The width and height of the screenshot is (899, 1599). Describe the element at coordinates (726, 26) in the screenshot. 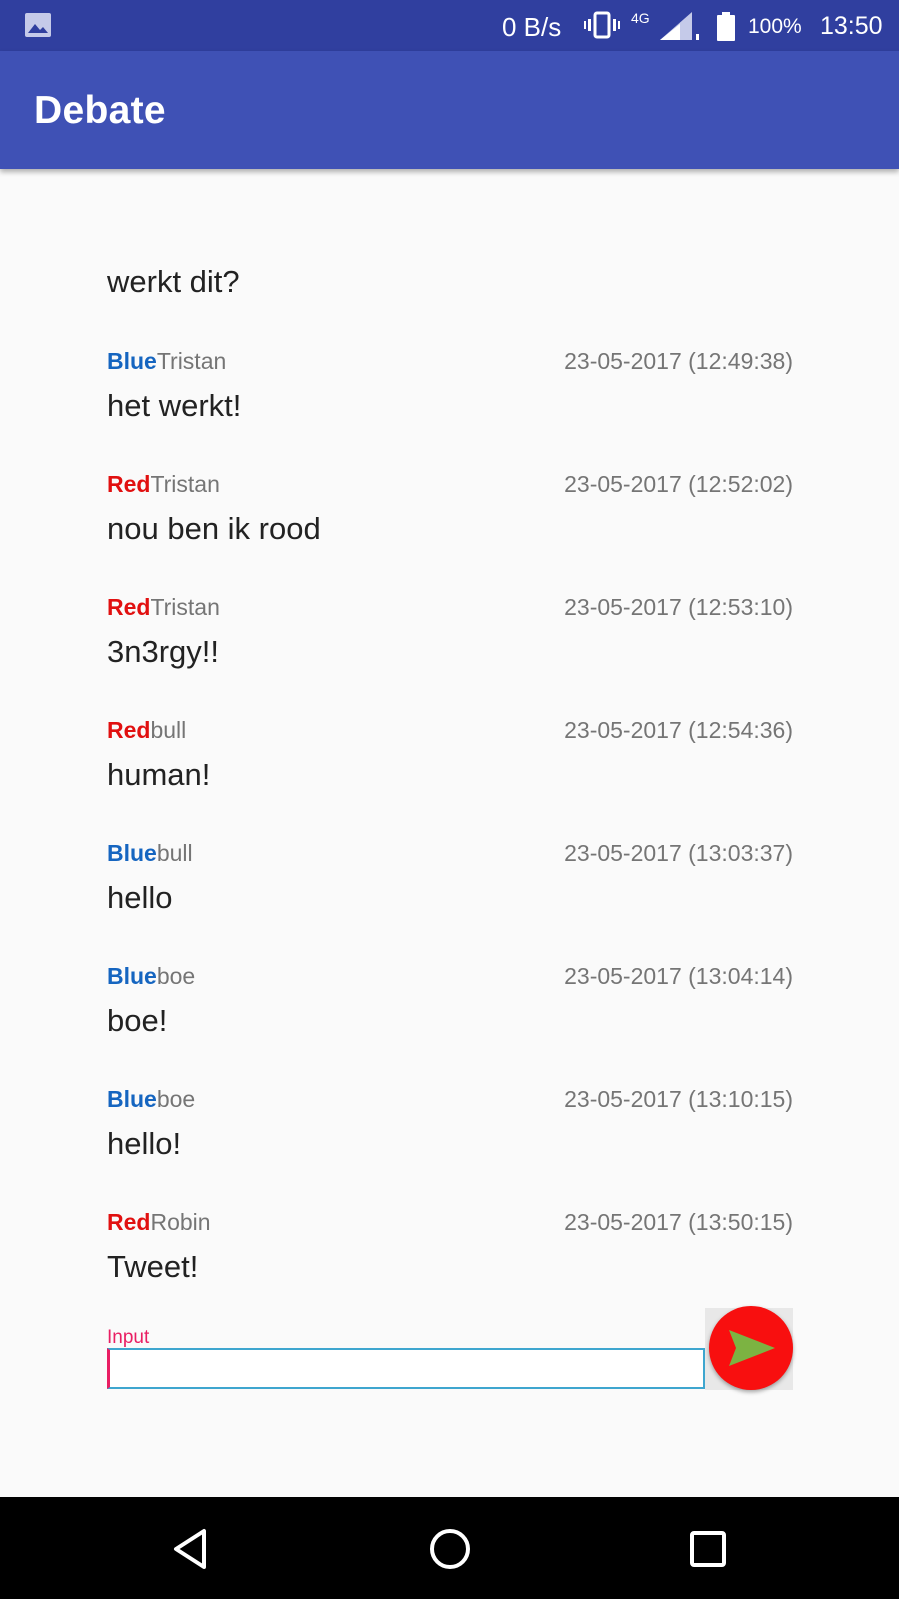

I see `battery-icon` at that location.